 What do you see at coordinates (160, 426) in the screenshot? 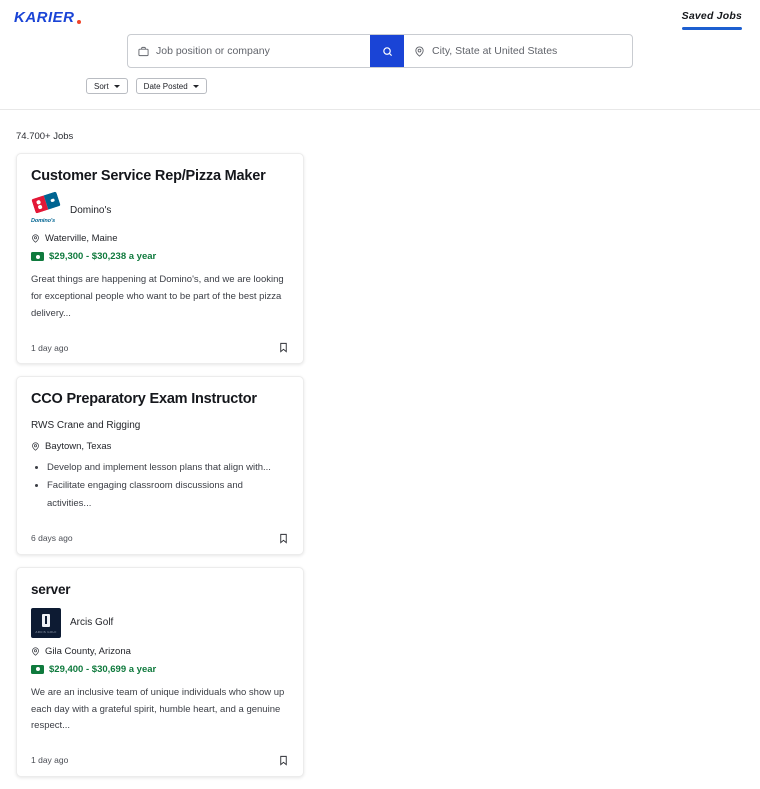
I see `job-company-row: RWS Crane and Rigging` at bounding box center [160, 426].